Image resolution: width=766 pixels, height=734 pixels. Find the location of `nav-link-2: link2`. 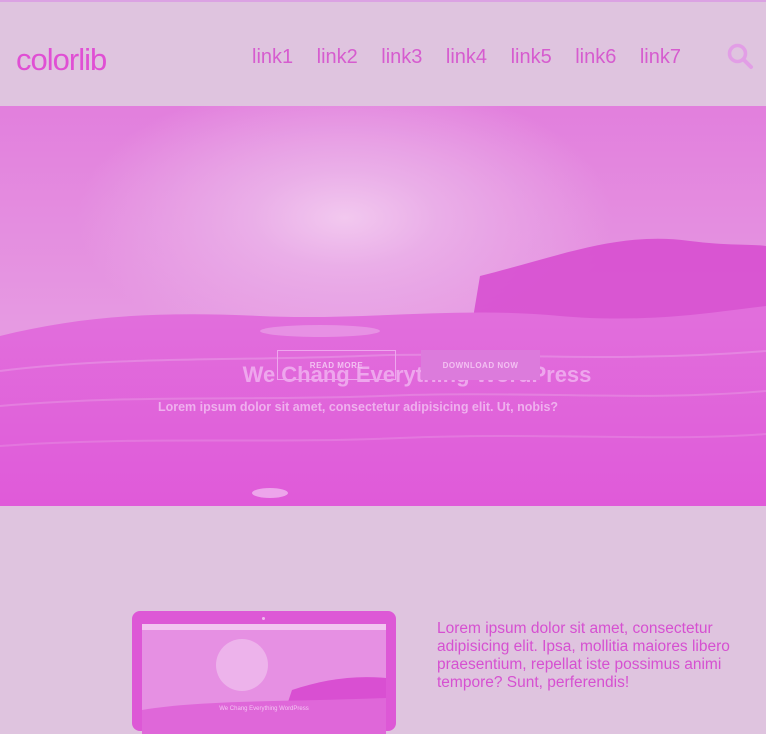

nav-link-2: link2 is located at coordinates (337, 57).